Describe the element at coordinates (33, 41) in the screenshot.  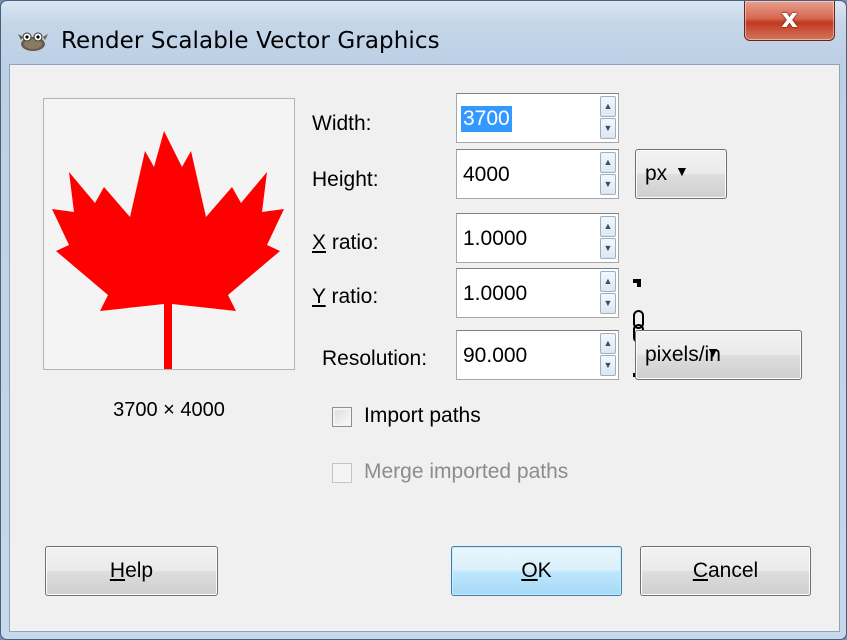
I see `gimp-app-icon` at that location.